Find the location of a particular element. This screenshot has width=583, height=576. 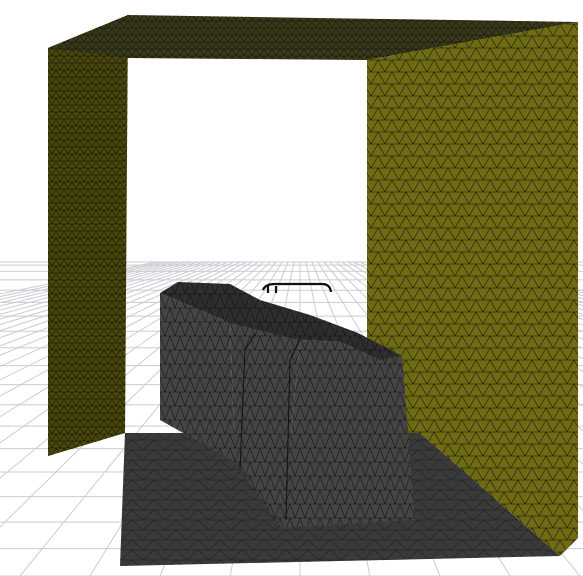

support-fixture is located at coordinates (297, 287).